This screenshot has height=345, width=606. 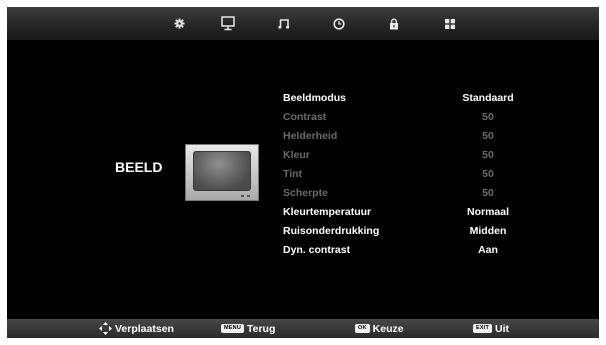 What do you see at coordinates (303, 23) in the screenshot?
I see `category-tab-bar` at bounding box center [303, 23].